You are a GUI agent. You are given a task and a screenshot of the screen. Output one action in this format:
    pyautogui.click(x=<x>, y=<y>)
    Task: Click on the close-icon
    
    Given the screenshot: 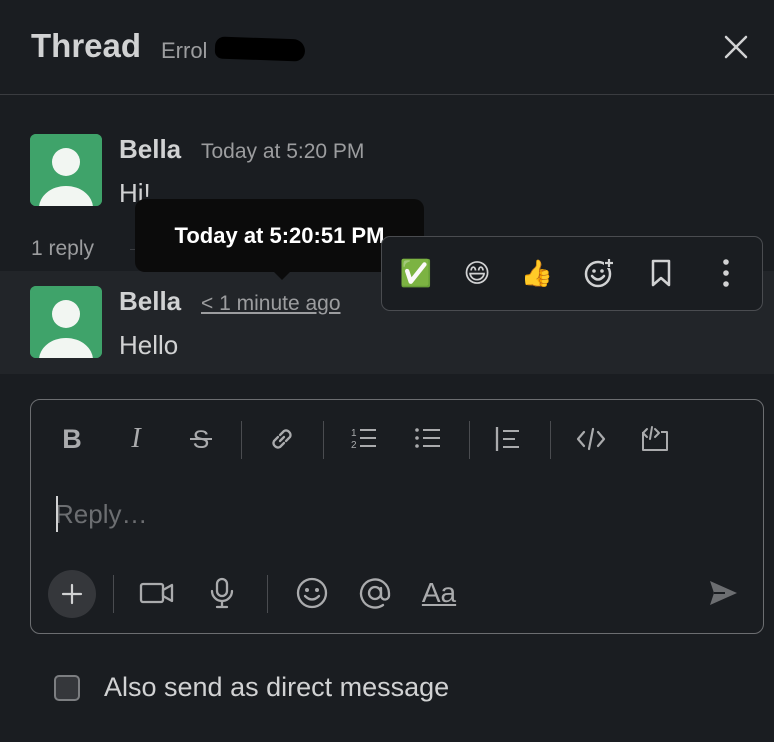 What is the action you would take?
    pyautogui.click(x=736, y=47)
    